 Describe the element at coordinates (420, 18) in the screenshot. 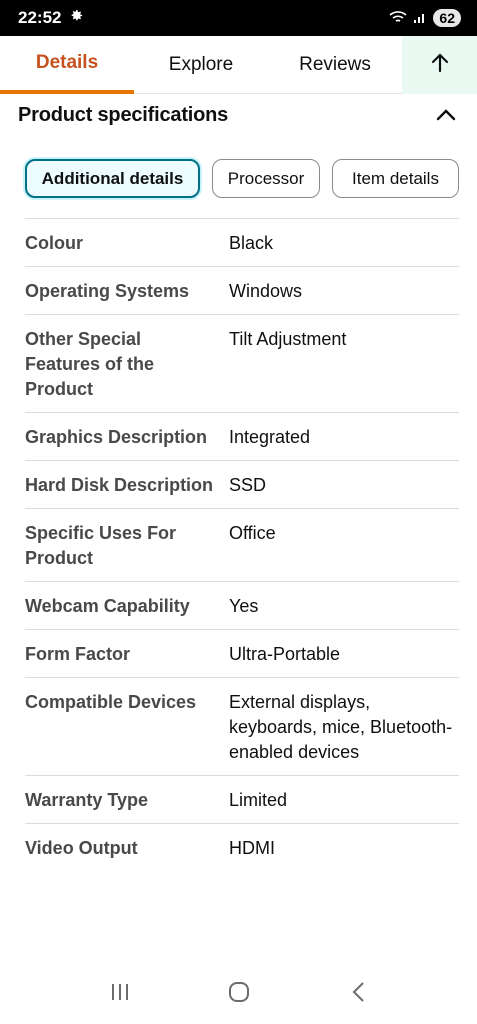

I see `signal-icon` at that location.